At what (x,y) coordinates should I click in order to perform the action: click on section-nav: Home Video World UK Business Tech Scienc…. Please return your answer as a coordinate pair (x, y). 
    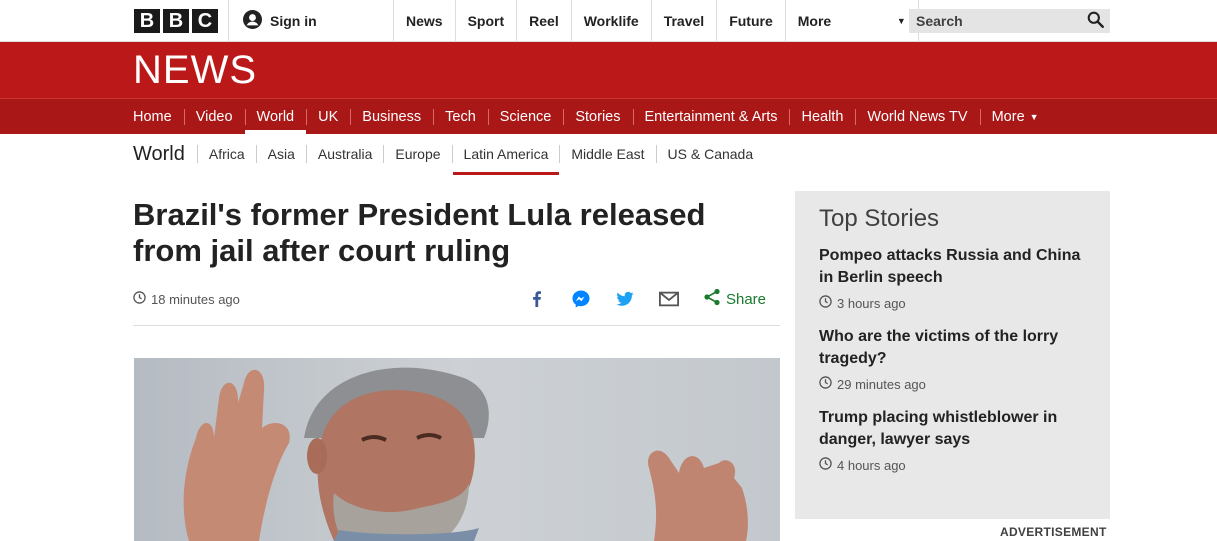
    Looking at the image, I should click on (608, 116).